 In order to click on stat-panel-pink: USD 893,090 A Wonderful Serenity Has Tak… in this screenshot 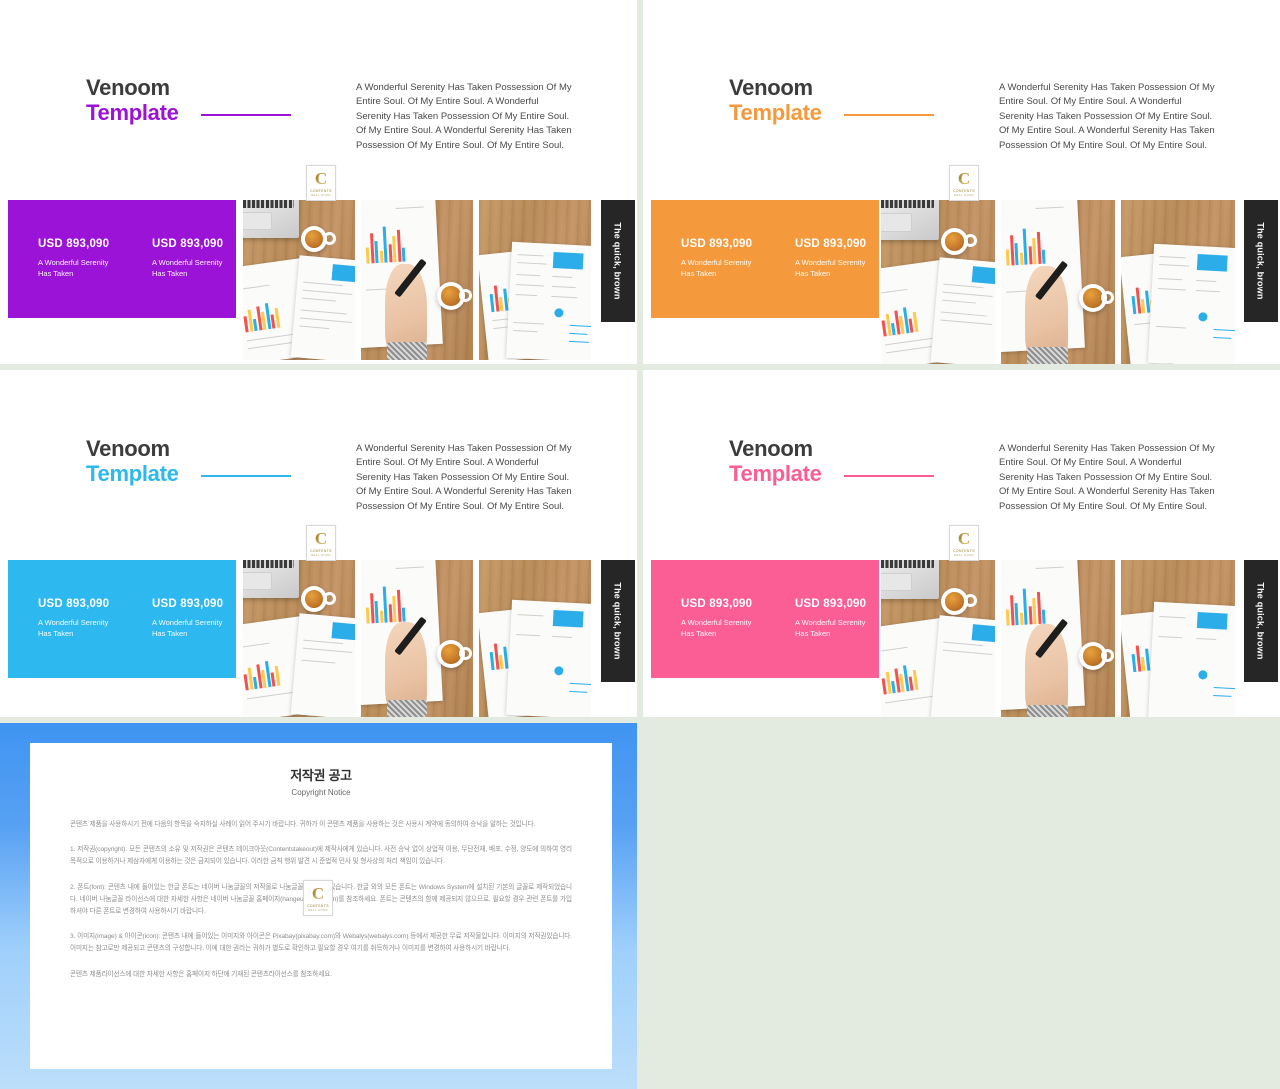, I will do `click(765, 619)`.